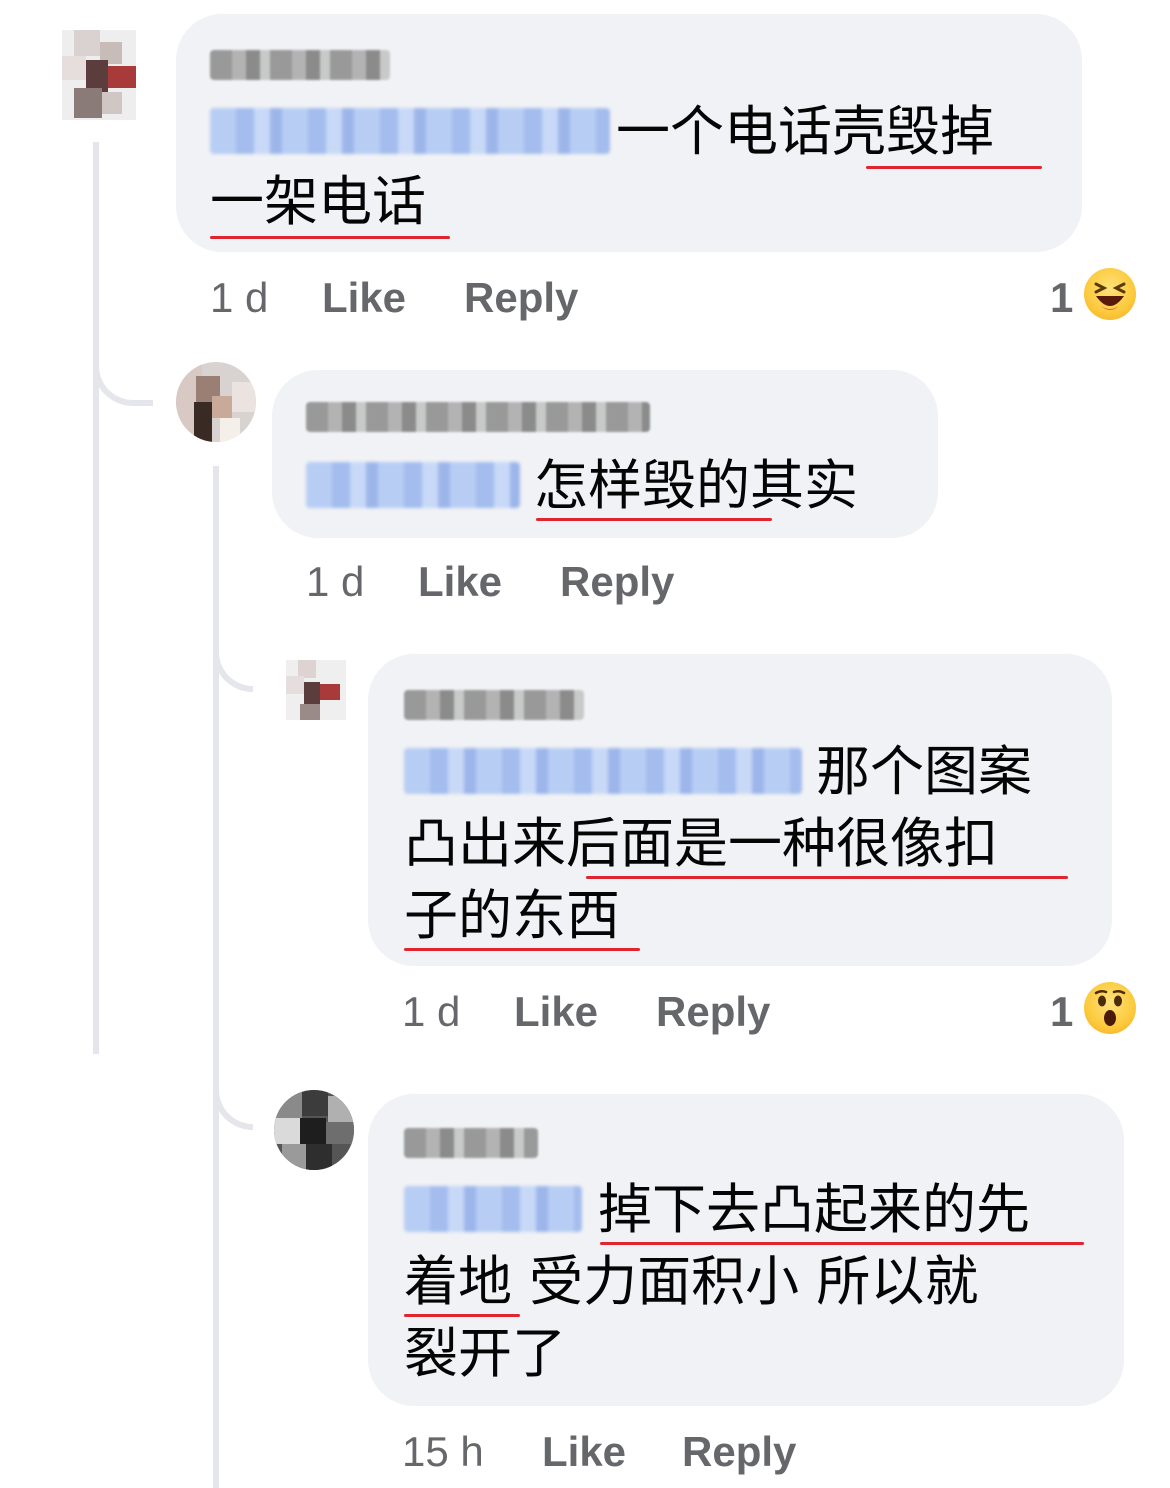 Image resolution: width=1170 pixels, height=1488 pixels. Describe the element at coordinates (443, 1452) in the screenshot. I see `timestamp: 15 h` at that location.